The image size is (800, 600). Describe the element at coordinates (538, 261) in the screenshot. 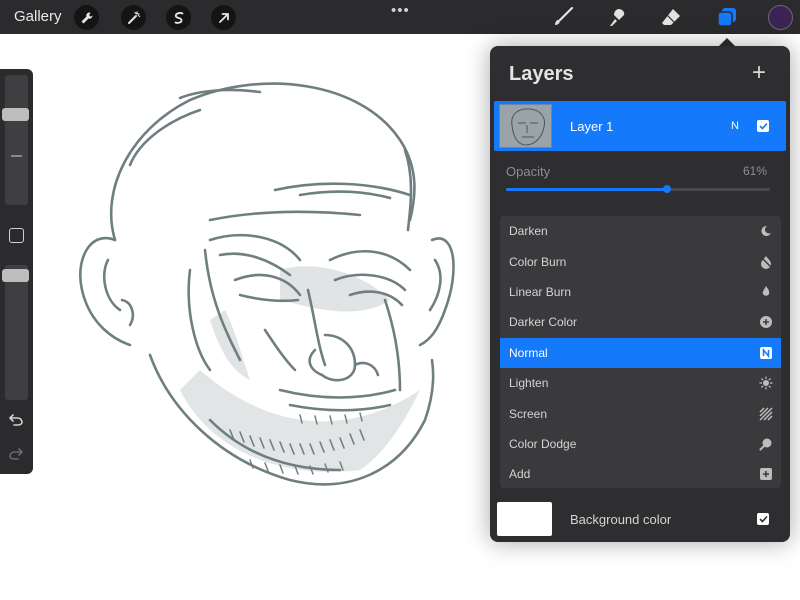

I see `blend-mode-label: Color Burn` at that location.